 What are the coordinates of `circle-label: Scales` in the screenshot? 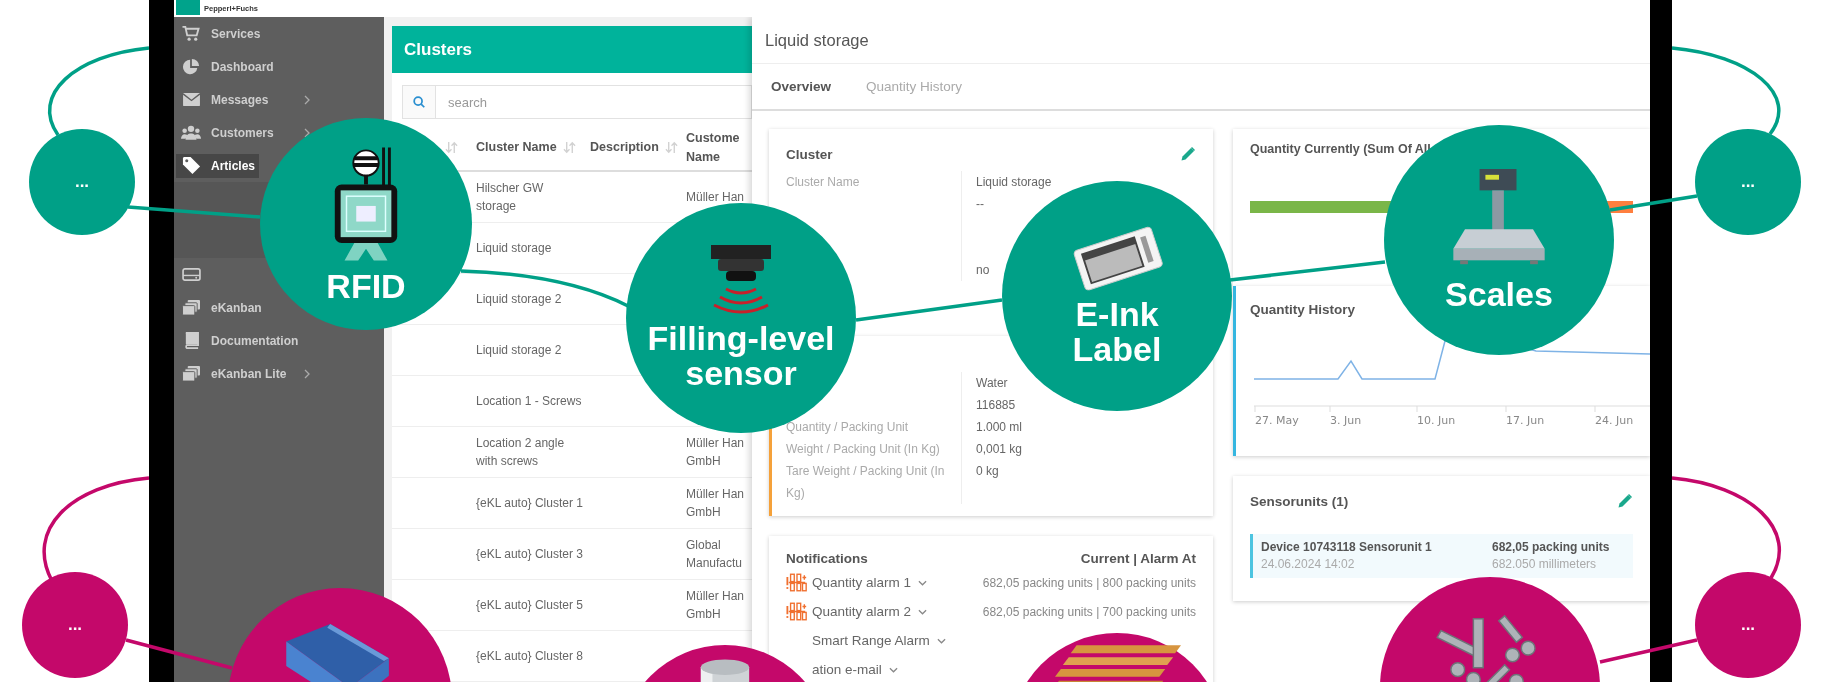 It's located at (1499, 294).